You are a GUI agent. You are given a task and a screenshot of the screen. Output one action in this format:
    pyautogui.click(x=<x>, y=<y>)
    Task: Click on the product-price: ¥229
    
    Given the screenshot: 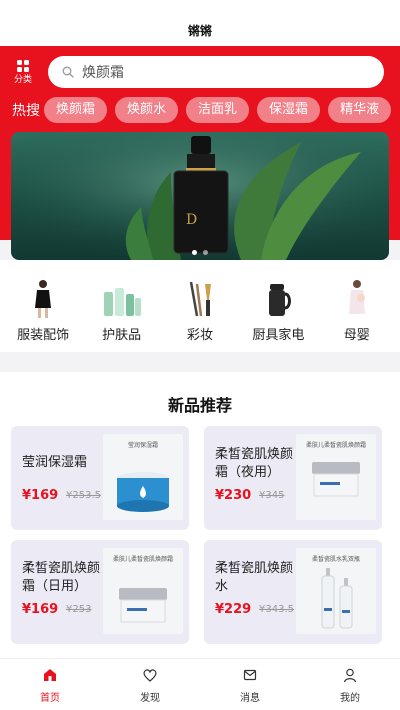 What is the action you would take?
    pyautogui.click(x=233, y=609)
    